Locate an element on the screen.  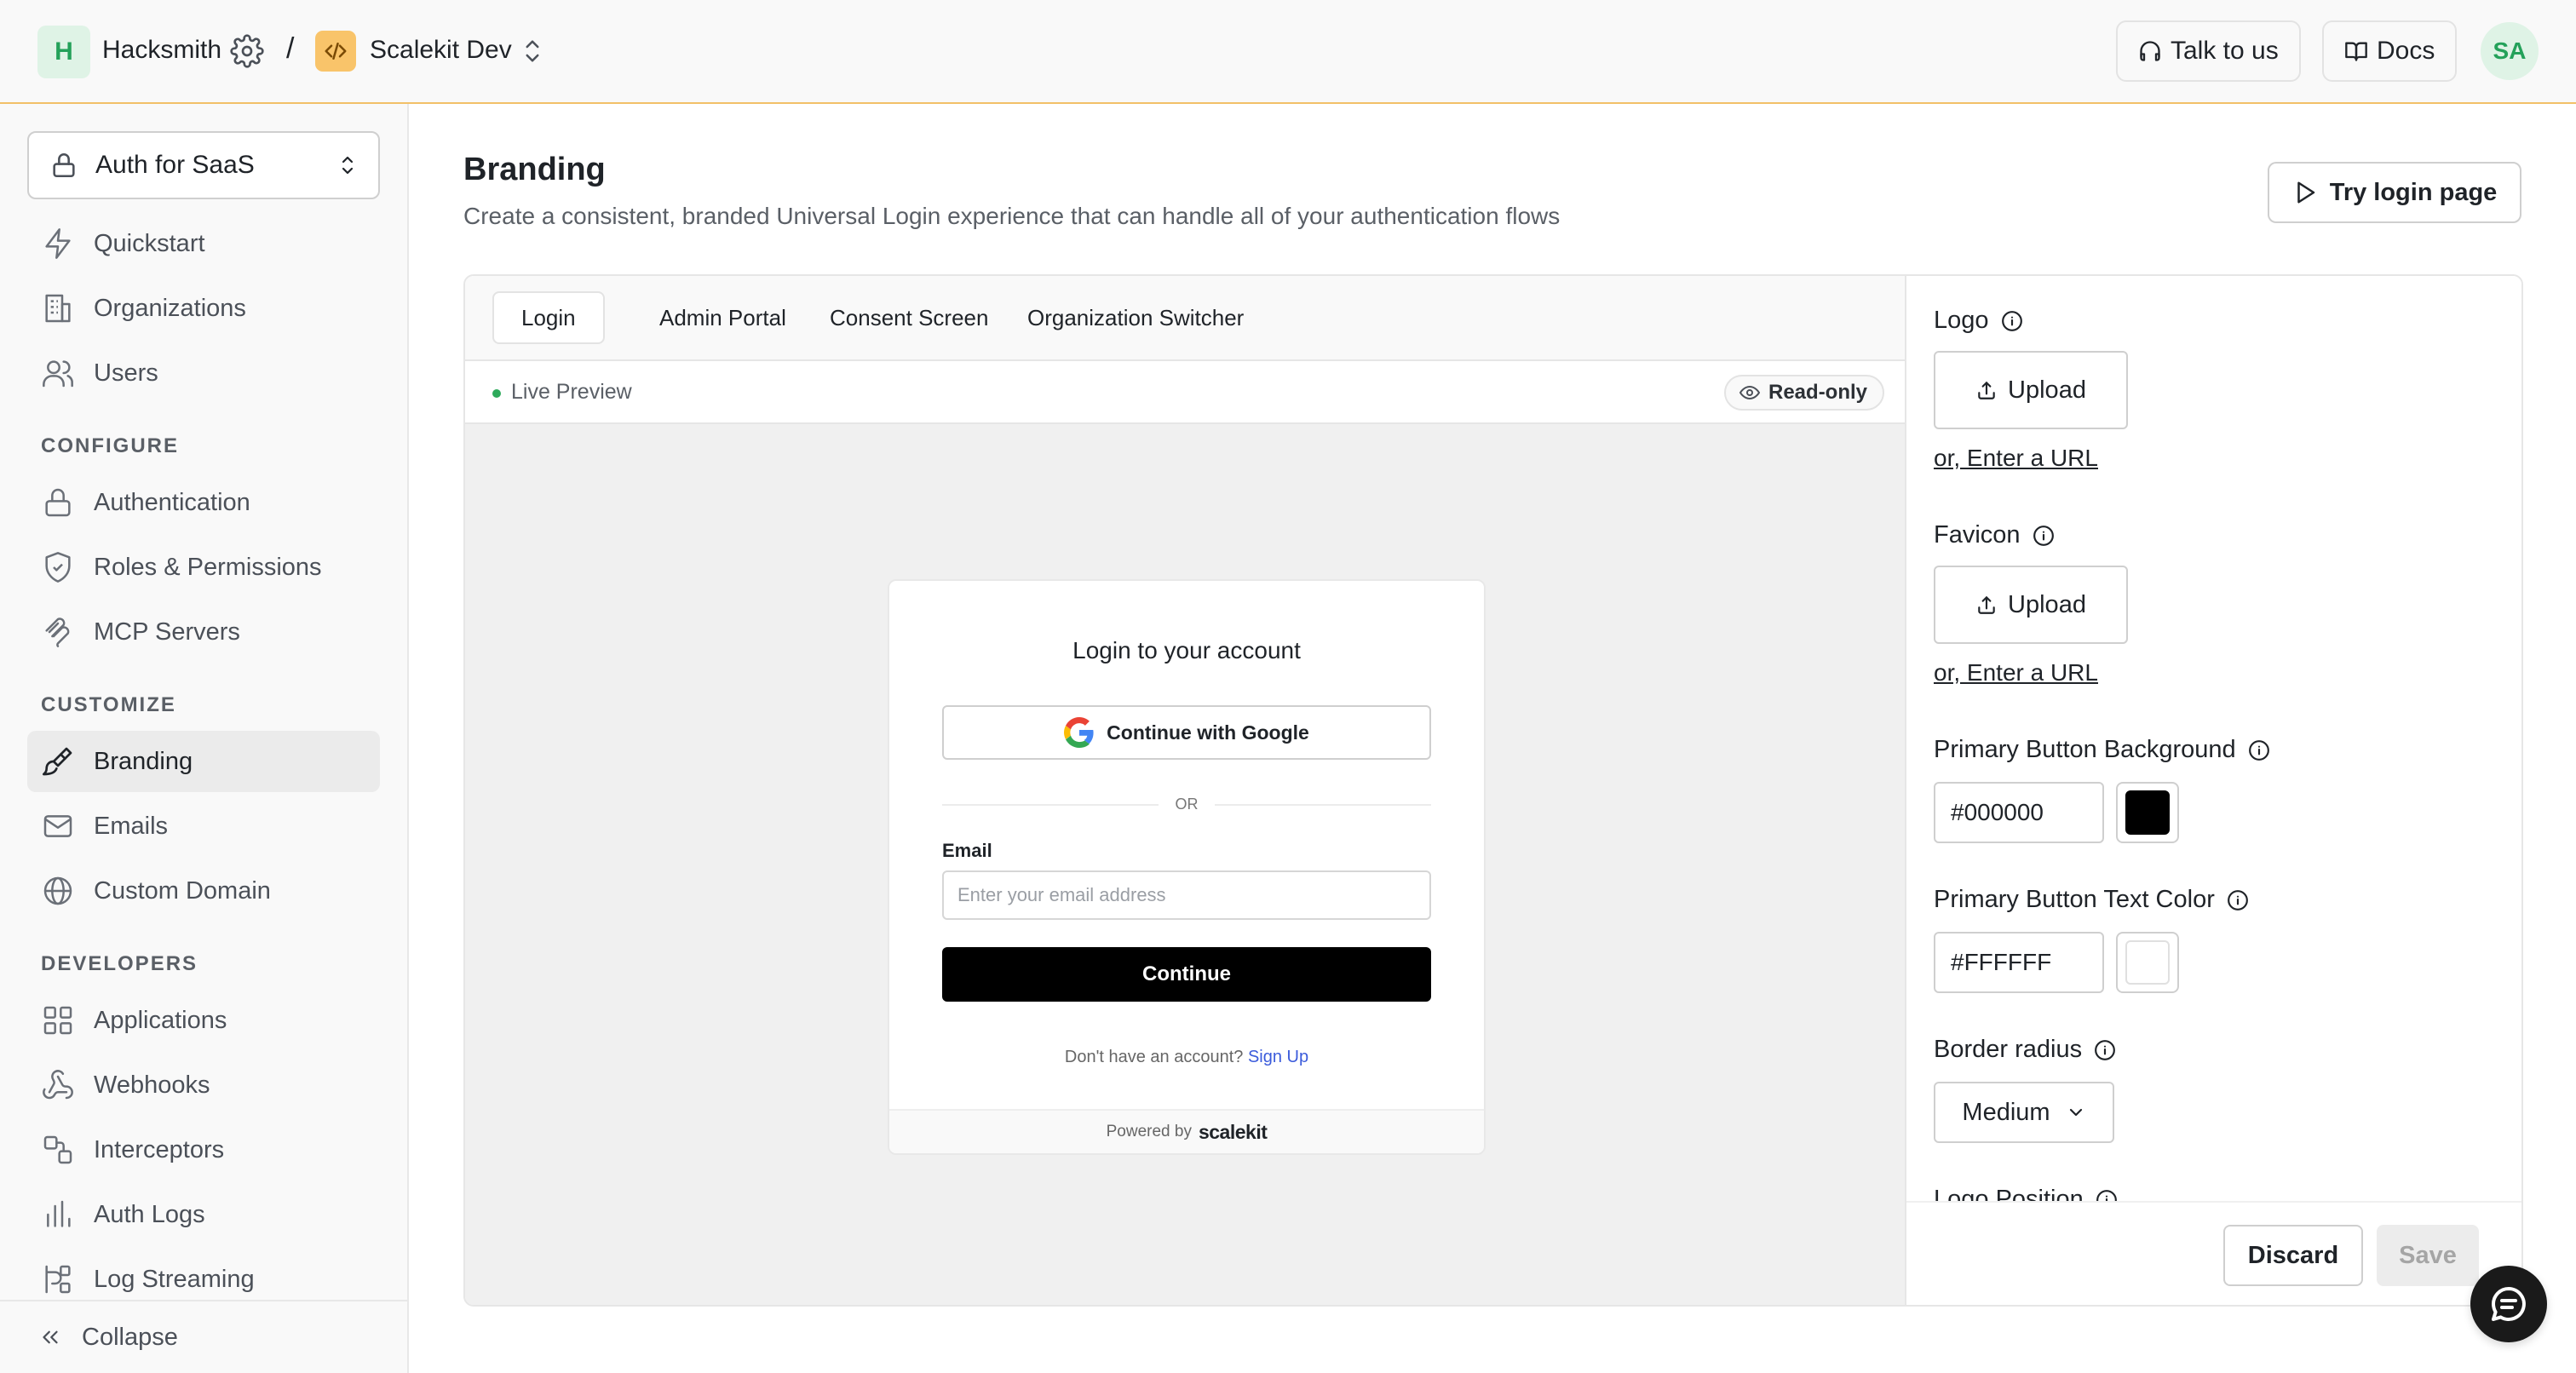
email-field is located at coordinates (1187, 895).